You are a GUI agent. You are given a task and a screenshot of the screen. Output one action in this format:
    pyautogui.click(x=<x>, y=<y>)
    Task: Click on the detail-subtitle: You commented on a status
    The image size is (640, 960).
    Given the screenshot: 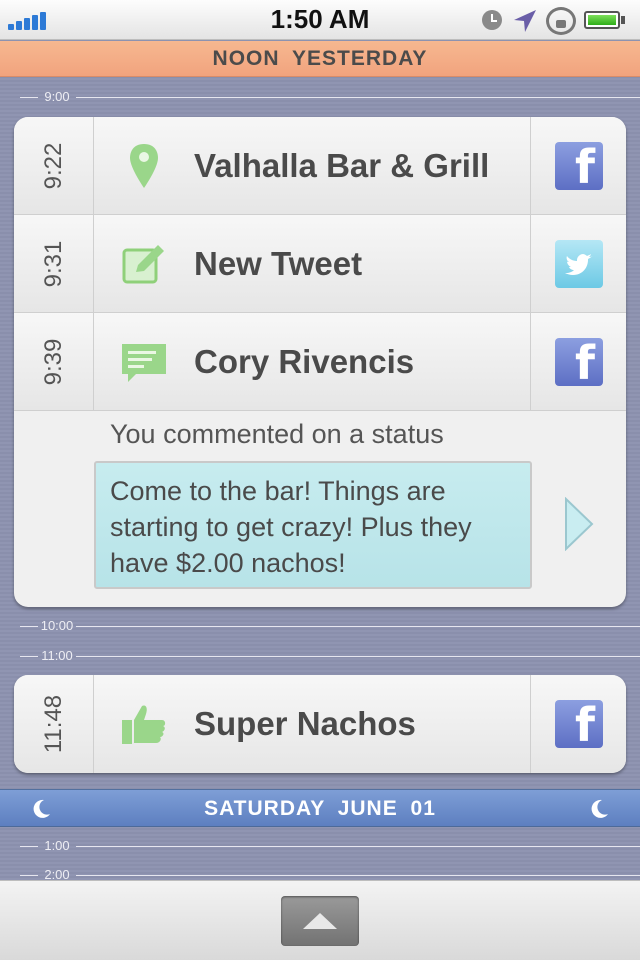 What is the action you would take?
    pyautogui.click(x=277, y=434)
    